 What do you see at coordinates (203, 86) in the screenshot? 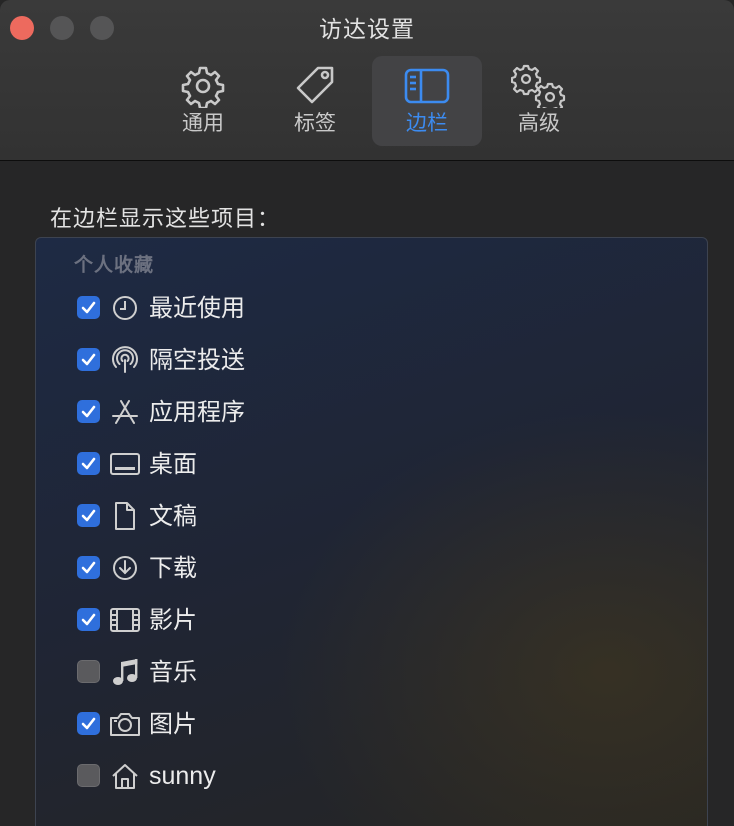
I see `gear-icon` at bounding box center [203, 86].